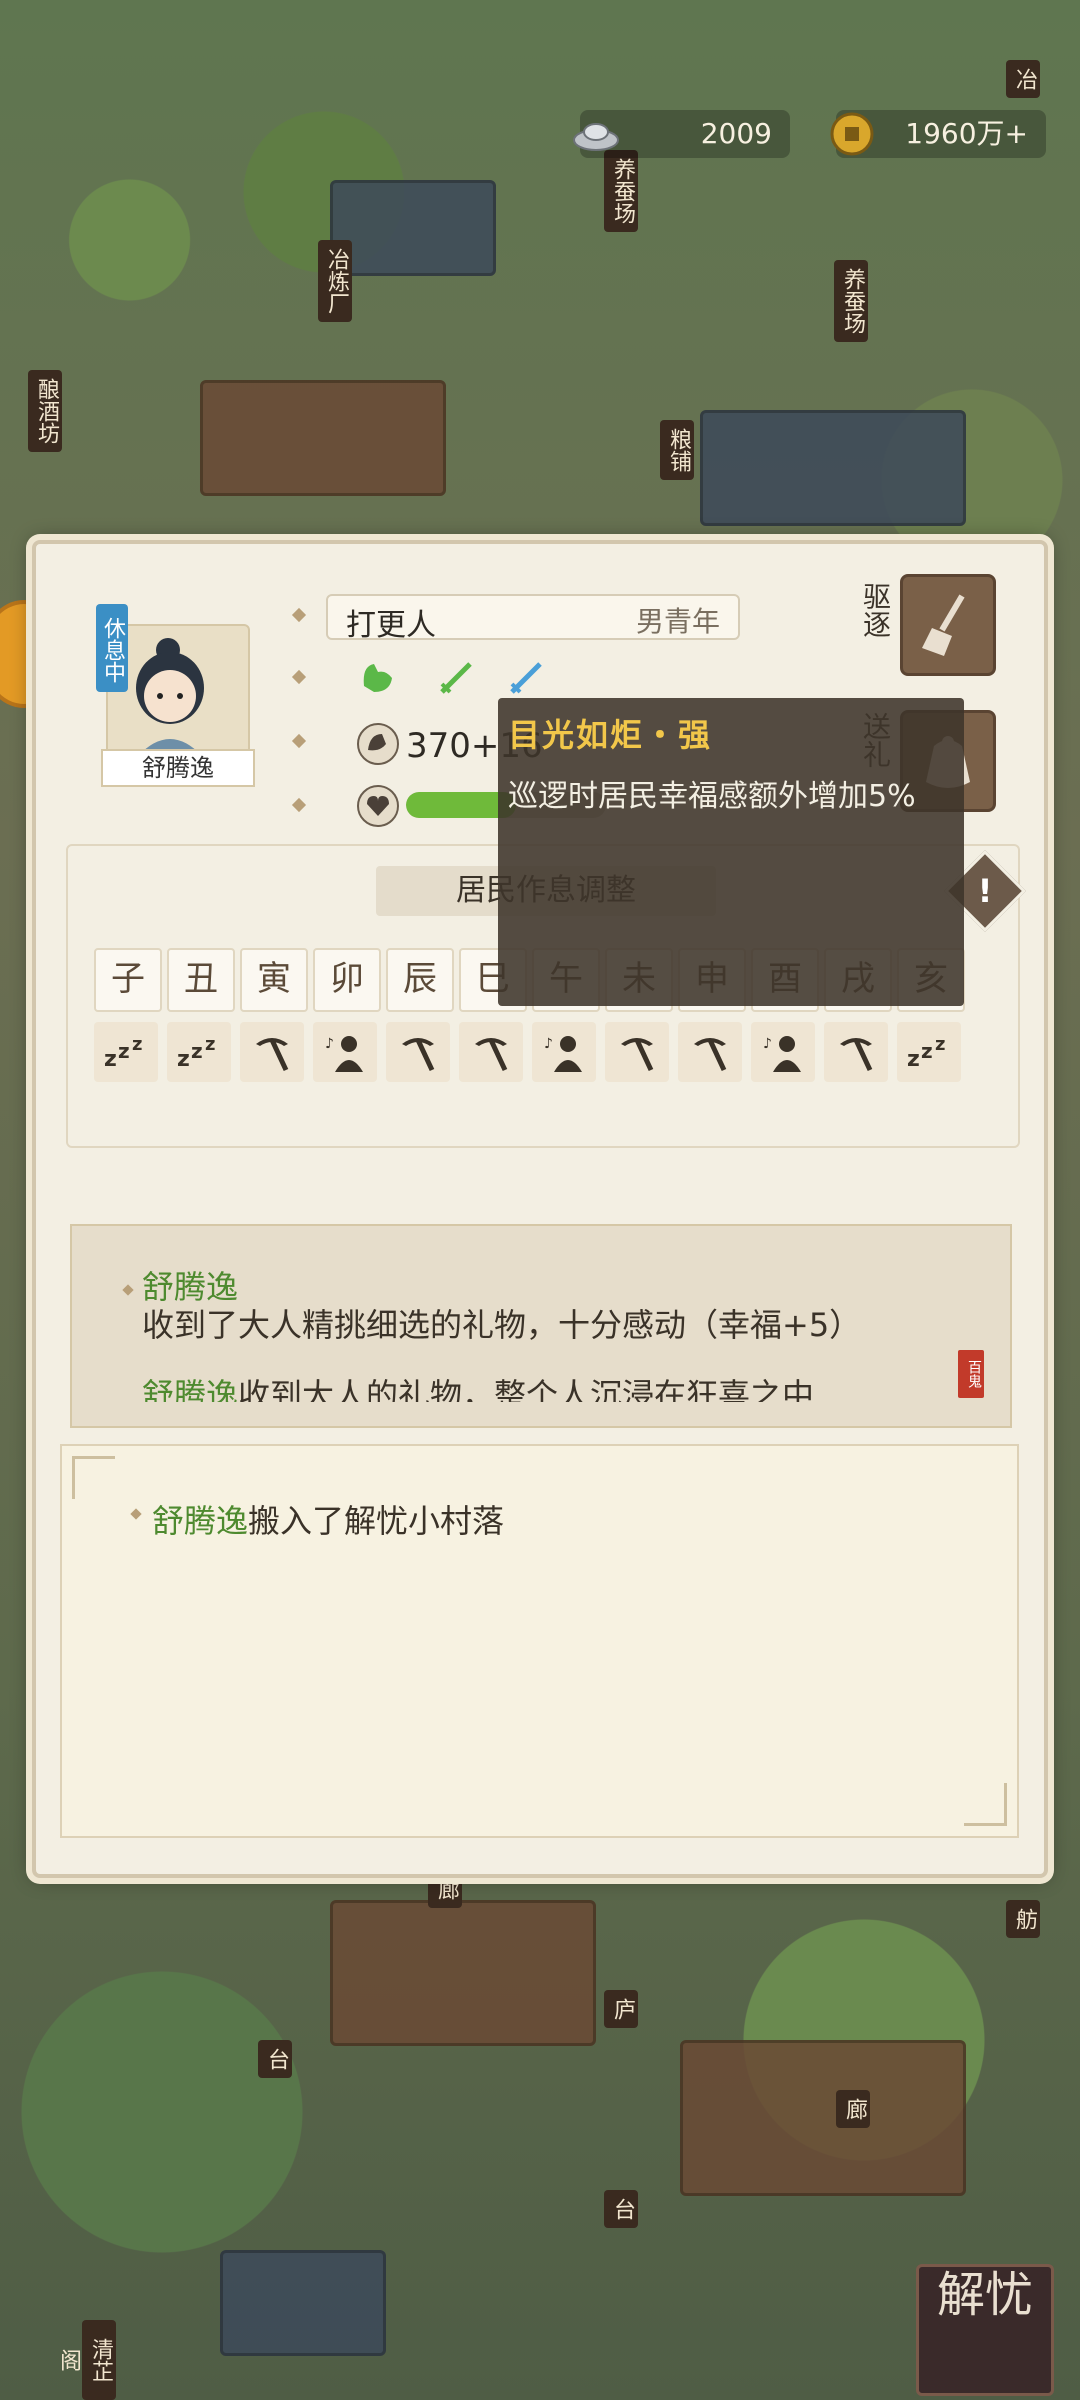 The image size is (1080, 2400). Describe the element at coordinates (274, 980) in the screenshot. I see `hour-cell: 寅` at that location.